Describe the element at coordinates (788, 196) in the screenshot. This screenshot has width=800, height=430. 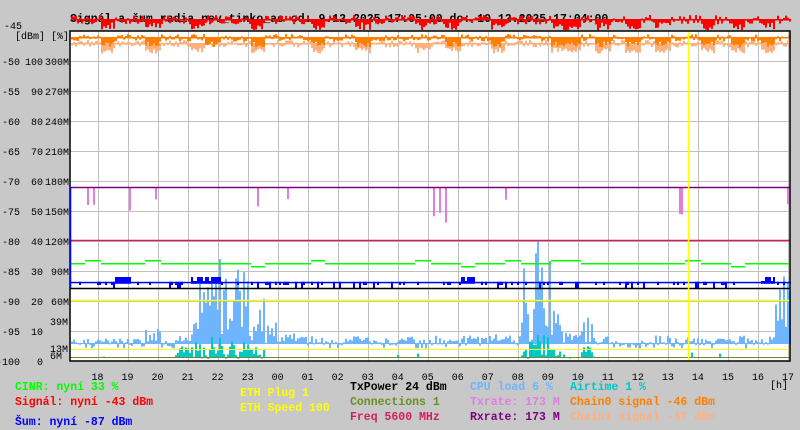
I see `txrate-dip-mark` at that location.